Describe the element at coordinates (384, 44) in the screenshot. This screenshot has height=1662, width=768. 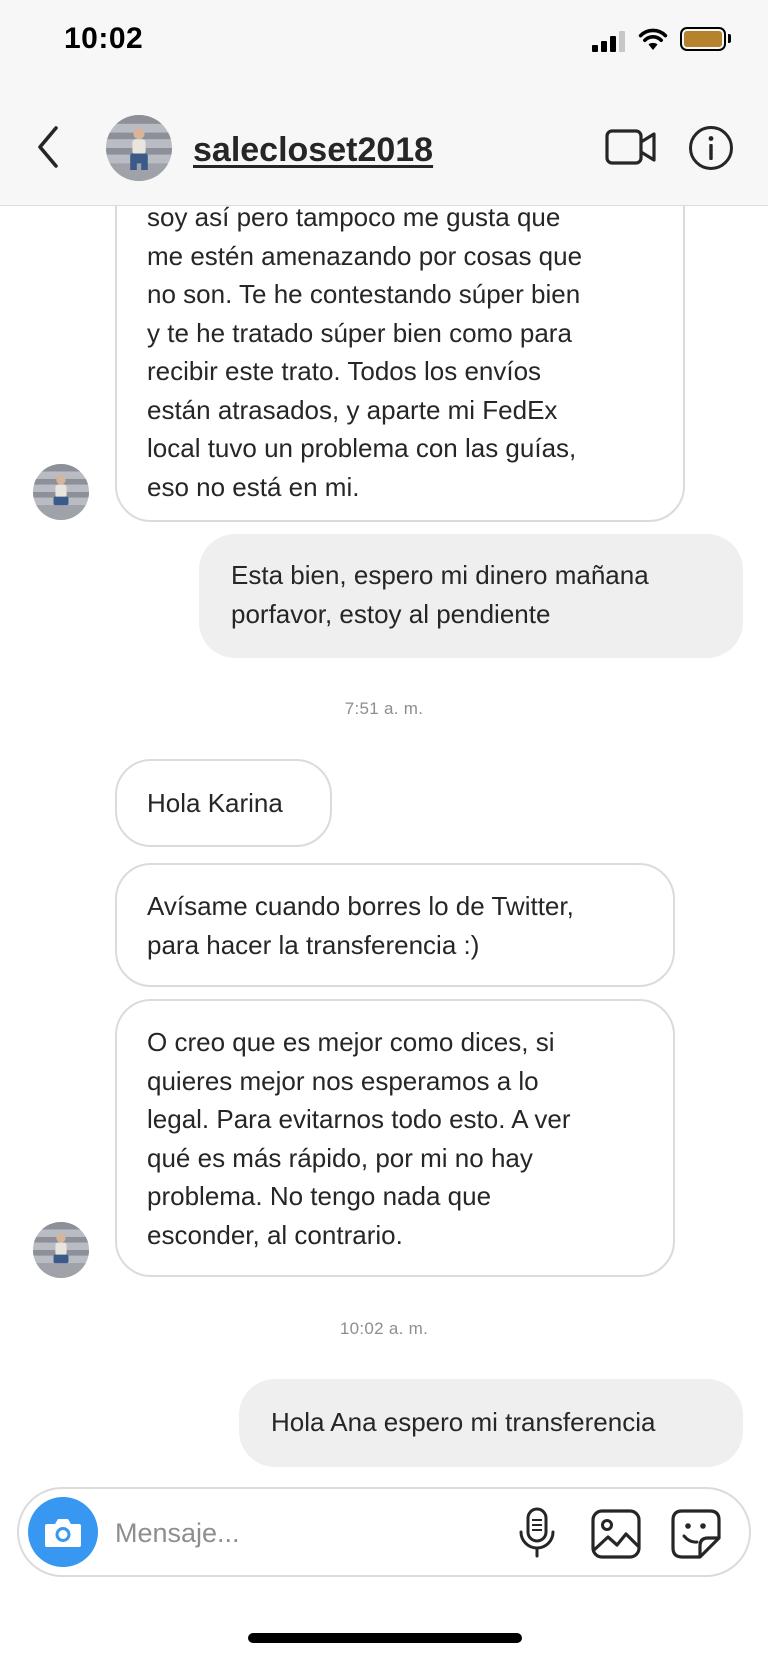
I see `status-bar: 10:02` at that location.